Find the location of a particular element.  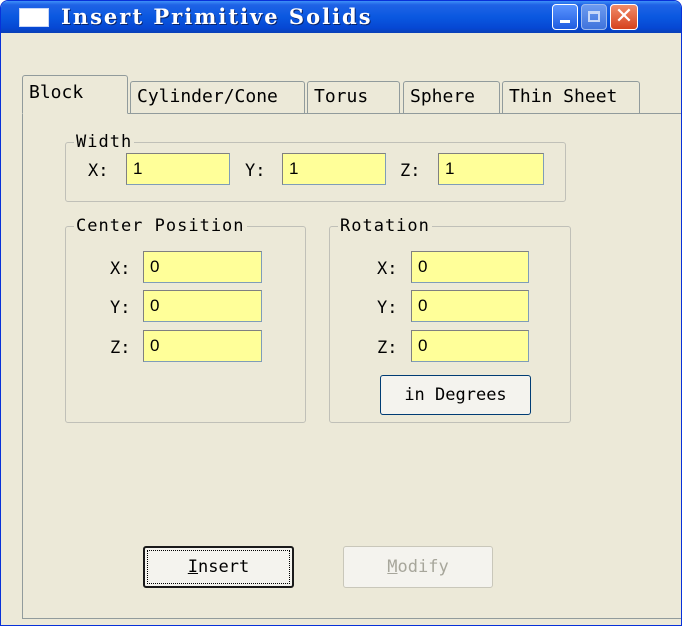

center-position-legend: Center Position is located at coordinates (160, 226).